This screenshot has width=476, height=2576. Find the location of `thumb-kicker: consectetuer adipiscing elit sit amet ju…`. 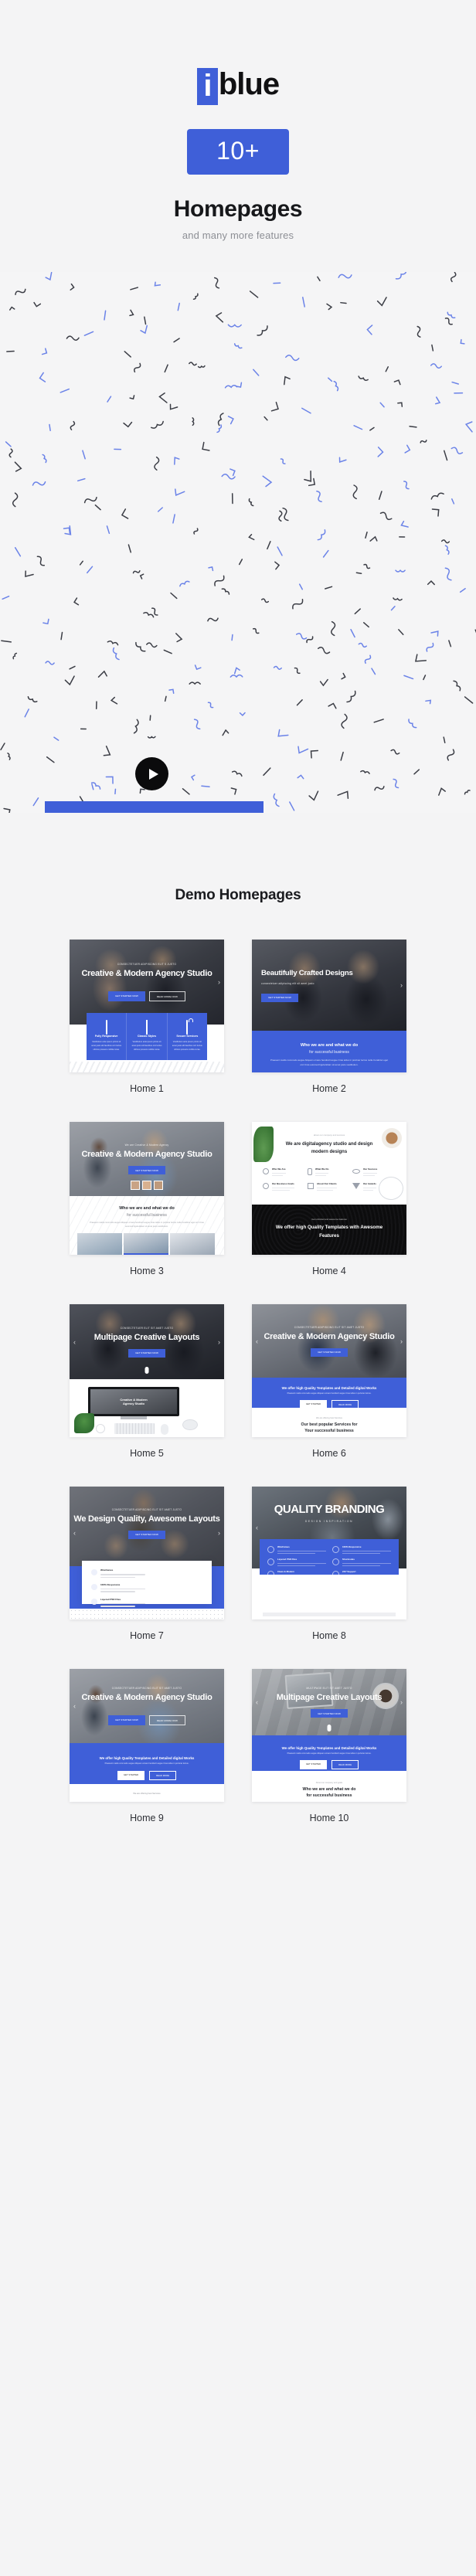

thumb-kicker: consectetuer adipiscing elit sit amet ju… is located at coordinates (287, 983).